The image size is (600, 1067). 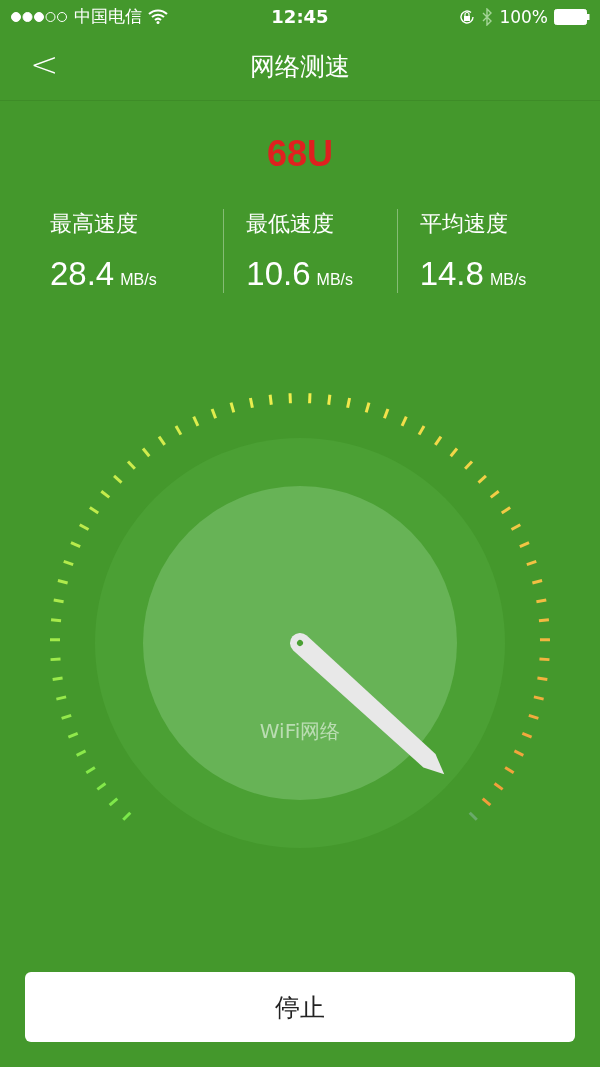 What do you see at coordinates (464, 224) in the screenshot?
I see `stat-label: 平均速度` at bounding box center [464, 224].